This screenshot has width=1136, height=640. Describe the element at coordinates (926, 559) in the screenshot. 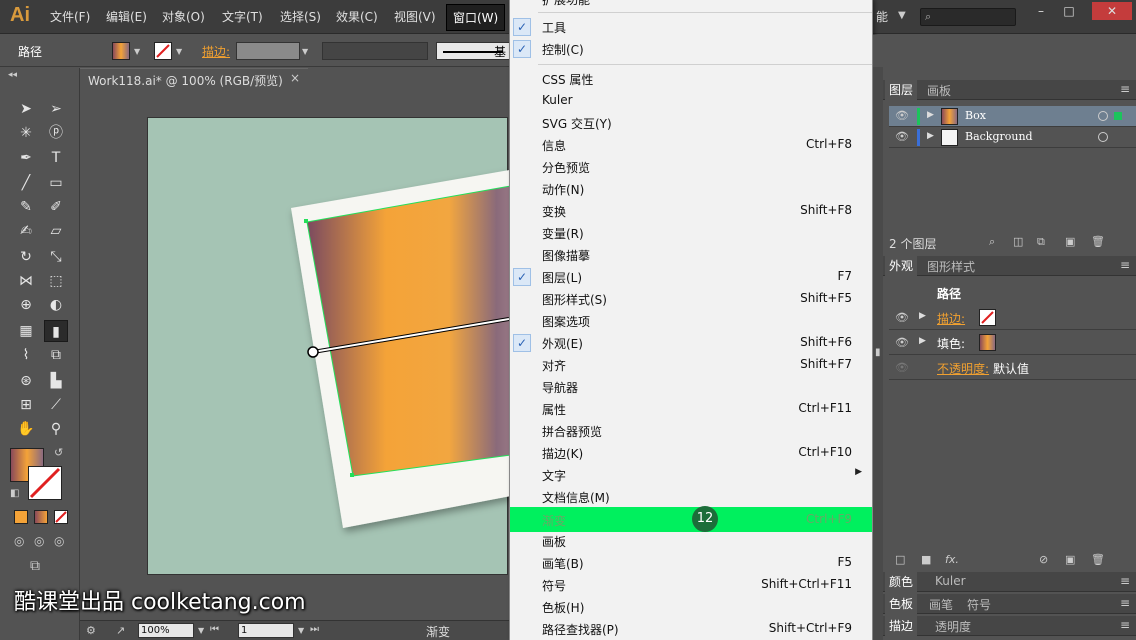

I see `add-new-fill-icon: ■` at that location.